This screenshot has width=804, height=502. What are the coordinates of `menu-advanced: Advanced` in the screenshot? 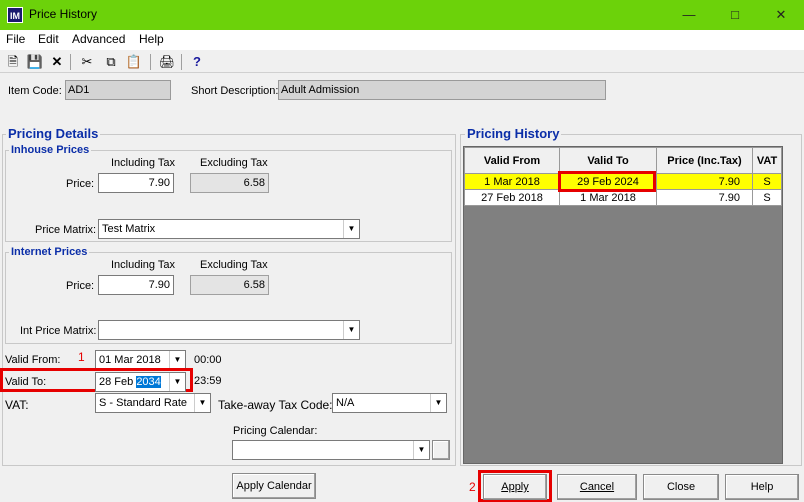 It's located at (98, 39).